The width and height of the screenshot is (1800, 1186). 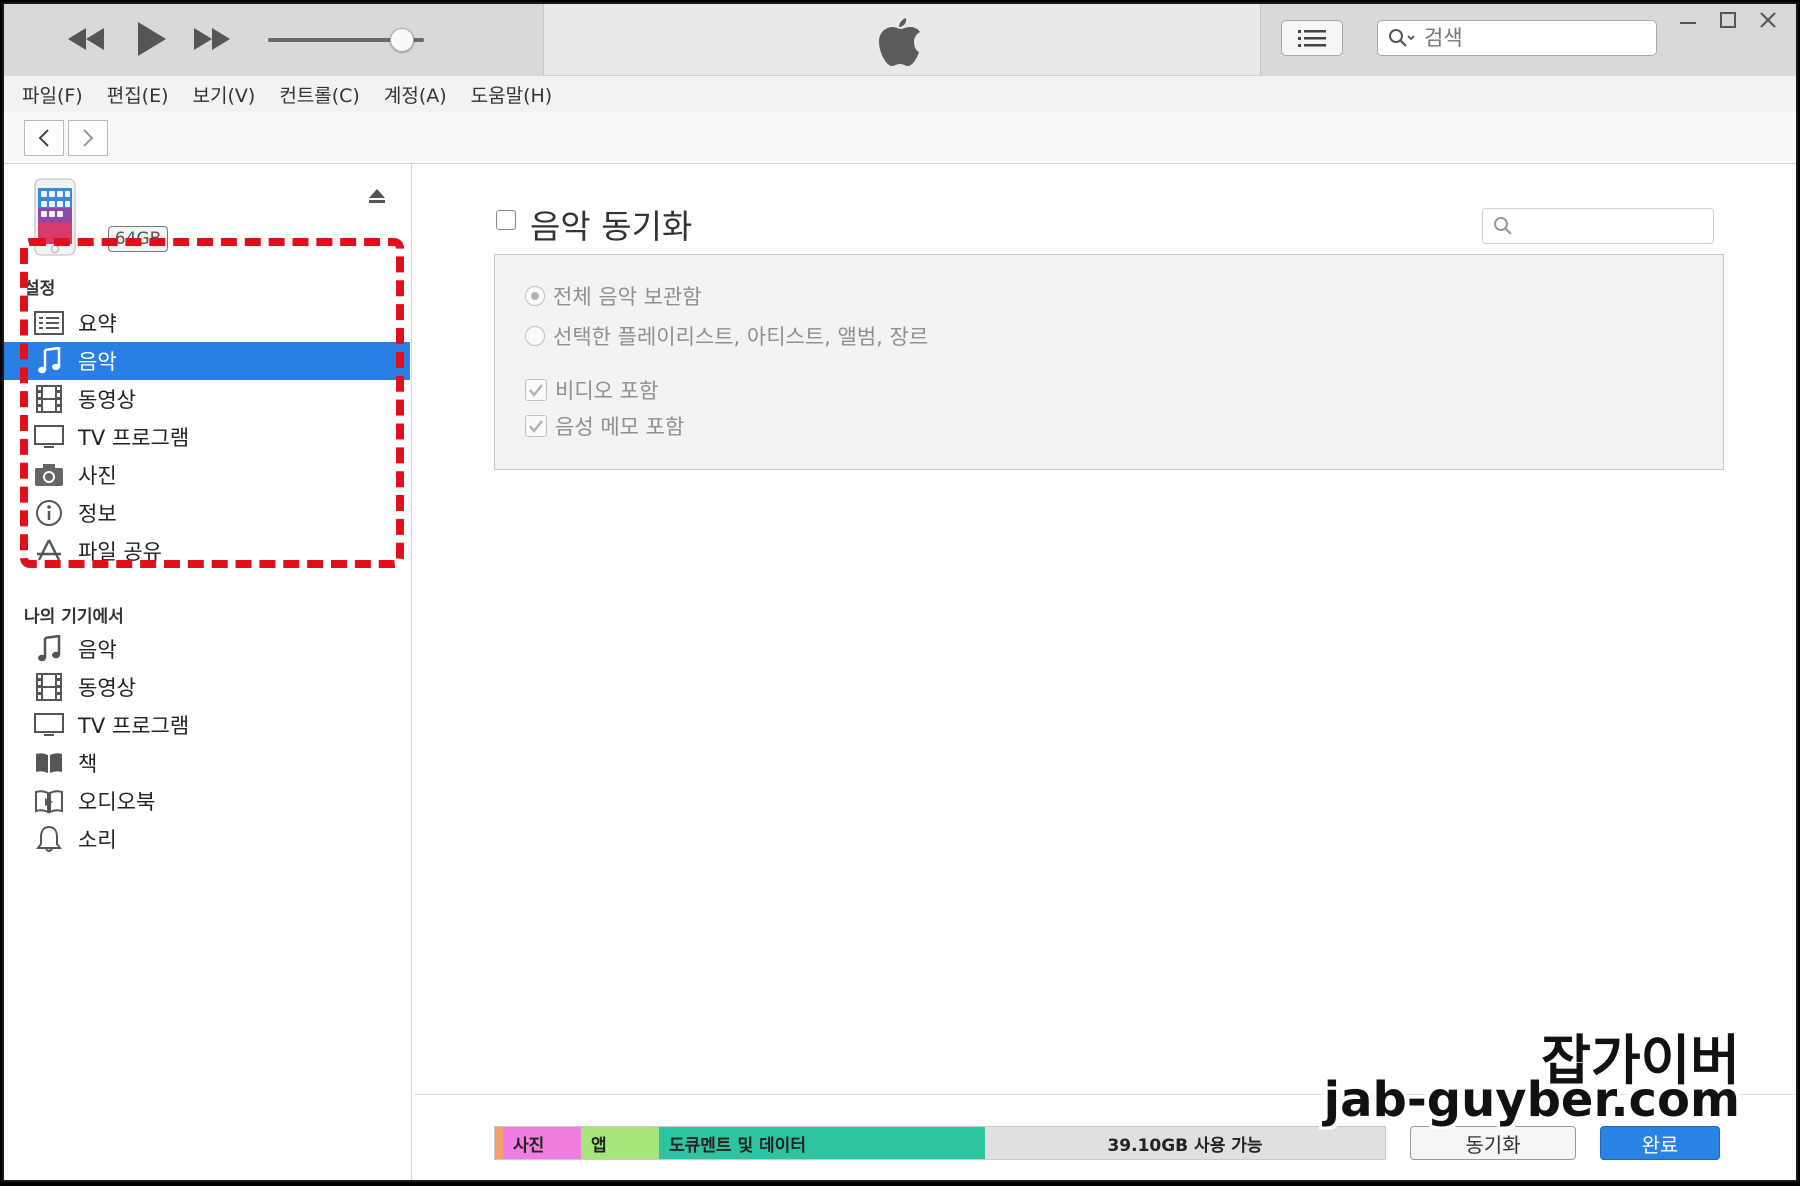 What do you see at coordinates (1688, 22) in the screenshot?
I see `minimize-button` at bounding box center [1688, 22].